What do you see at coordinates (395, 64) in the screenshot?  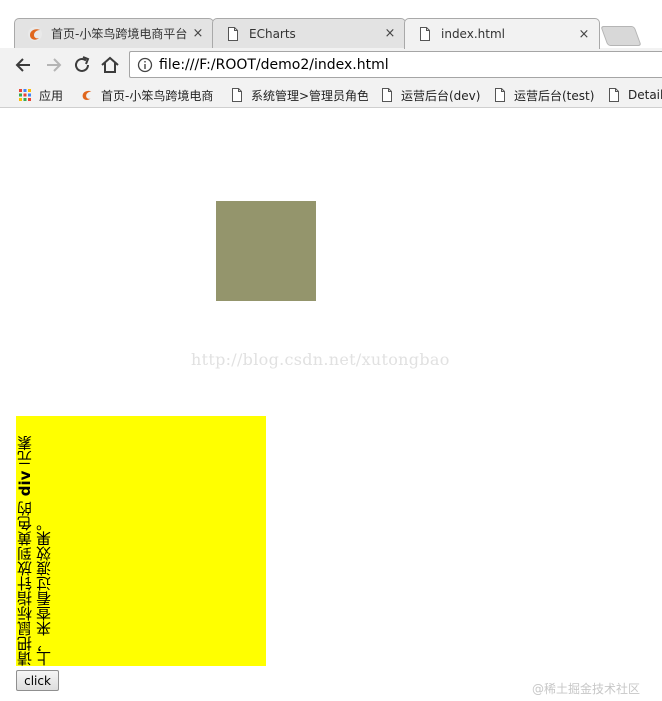 I see `address-bar: file:///F:/ROOT/demo2/index.html` at bounding box center [395, 64].